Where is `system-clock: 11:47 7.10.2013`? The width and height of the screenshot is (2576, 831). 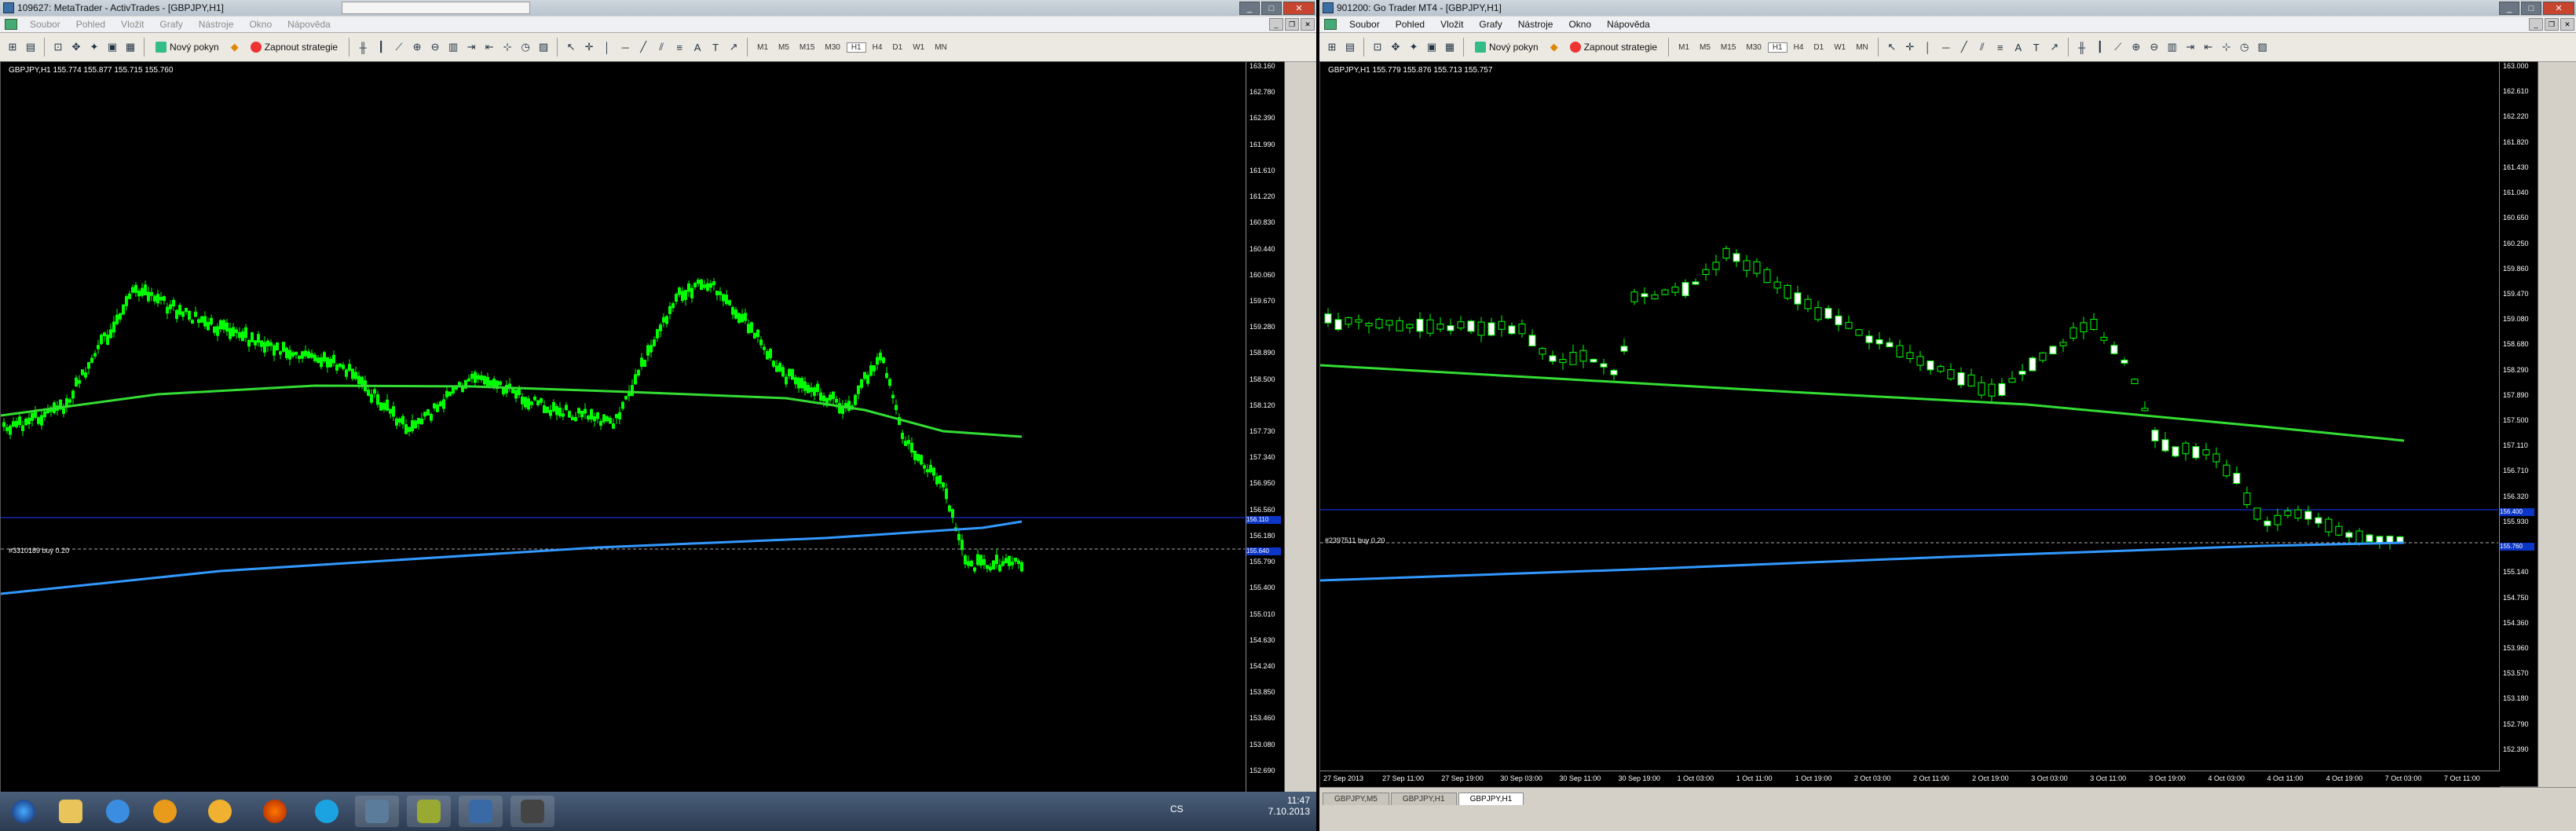
system-clock: 11:47 7.10.2013 is located at coordinates (1289, 806).